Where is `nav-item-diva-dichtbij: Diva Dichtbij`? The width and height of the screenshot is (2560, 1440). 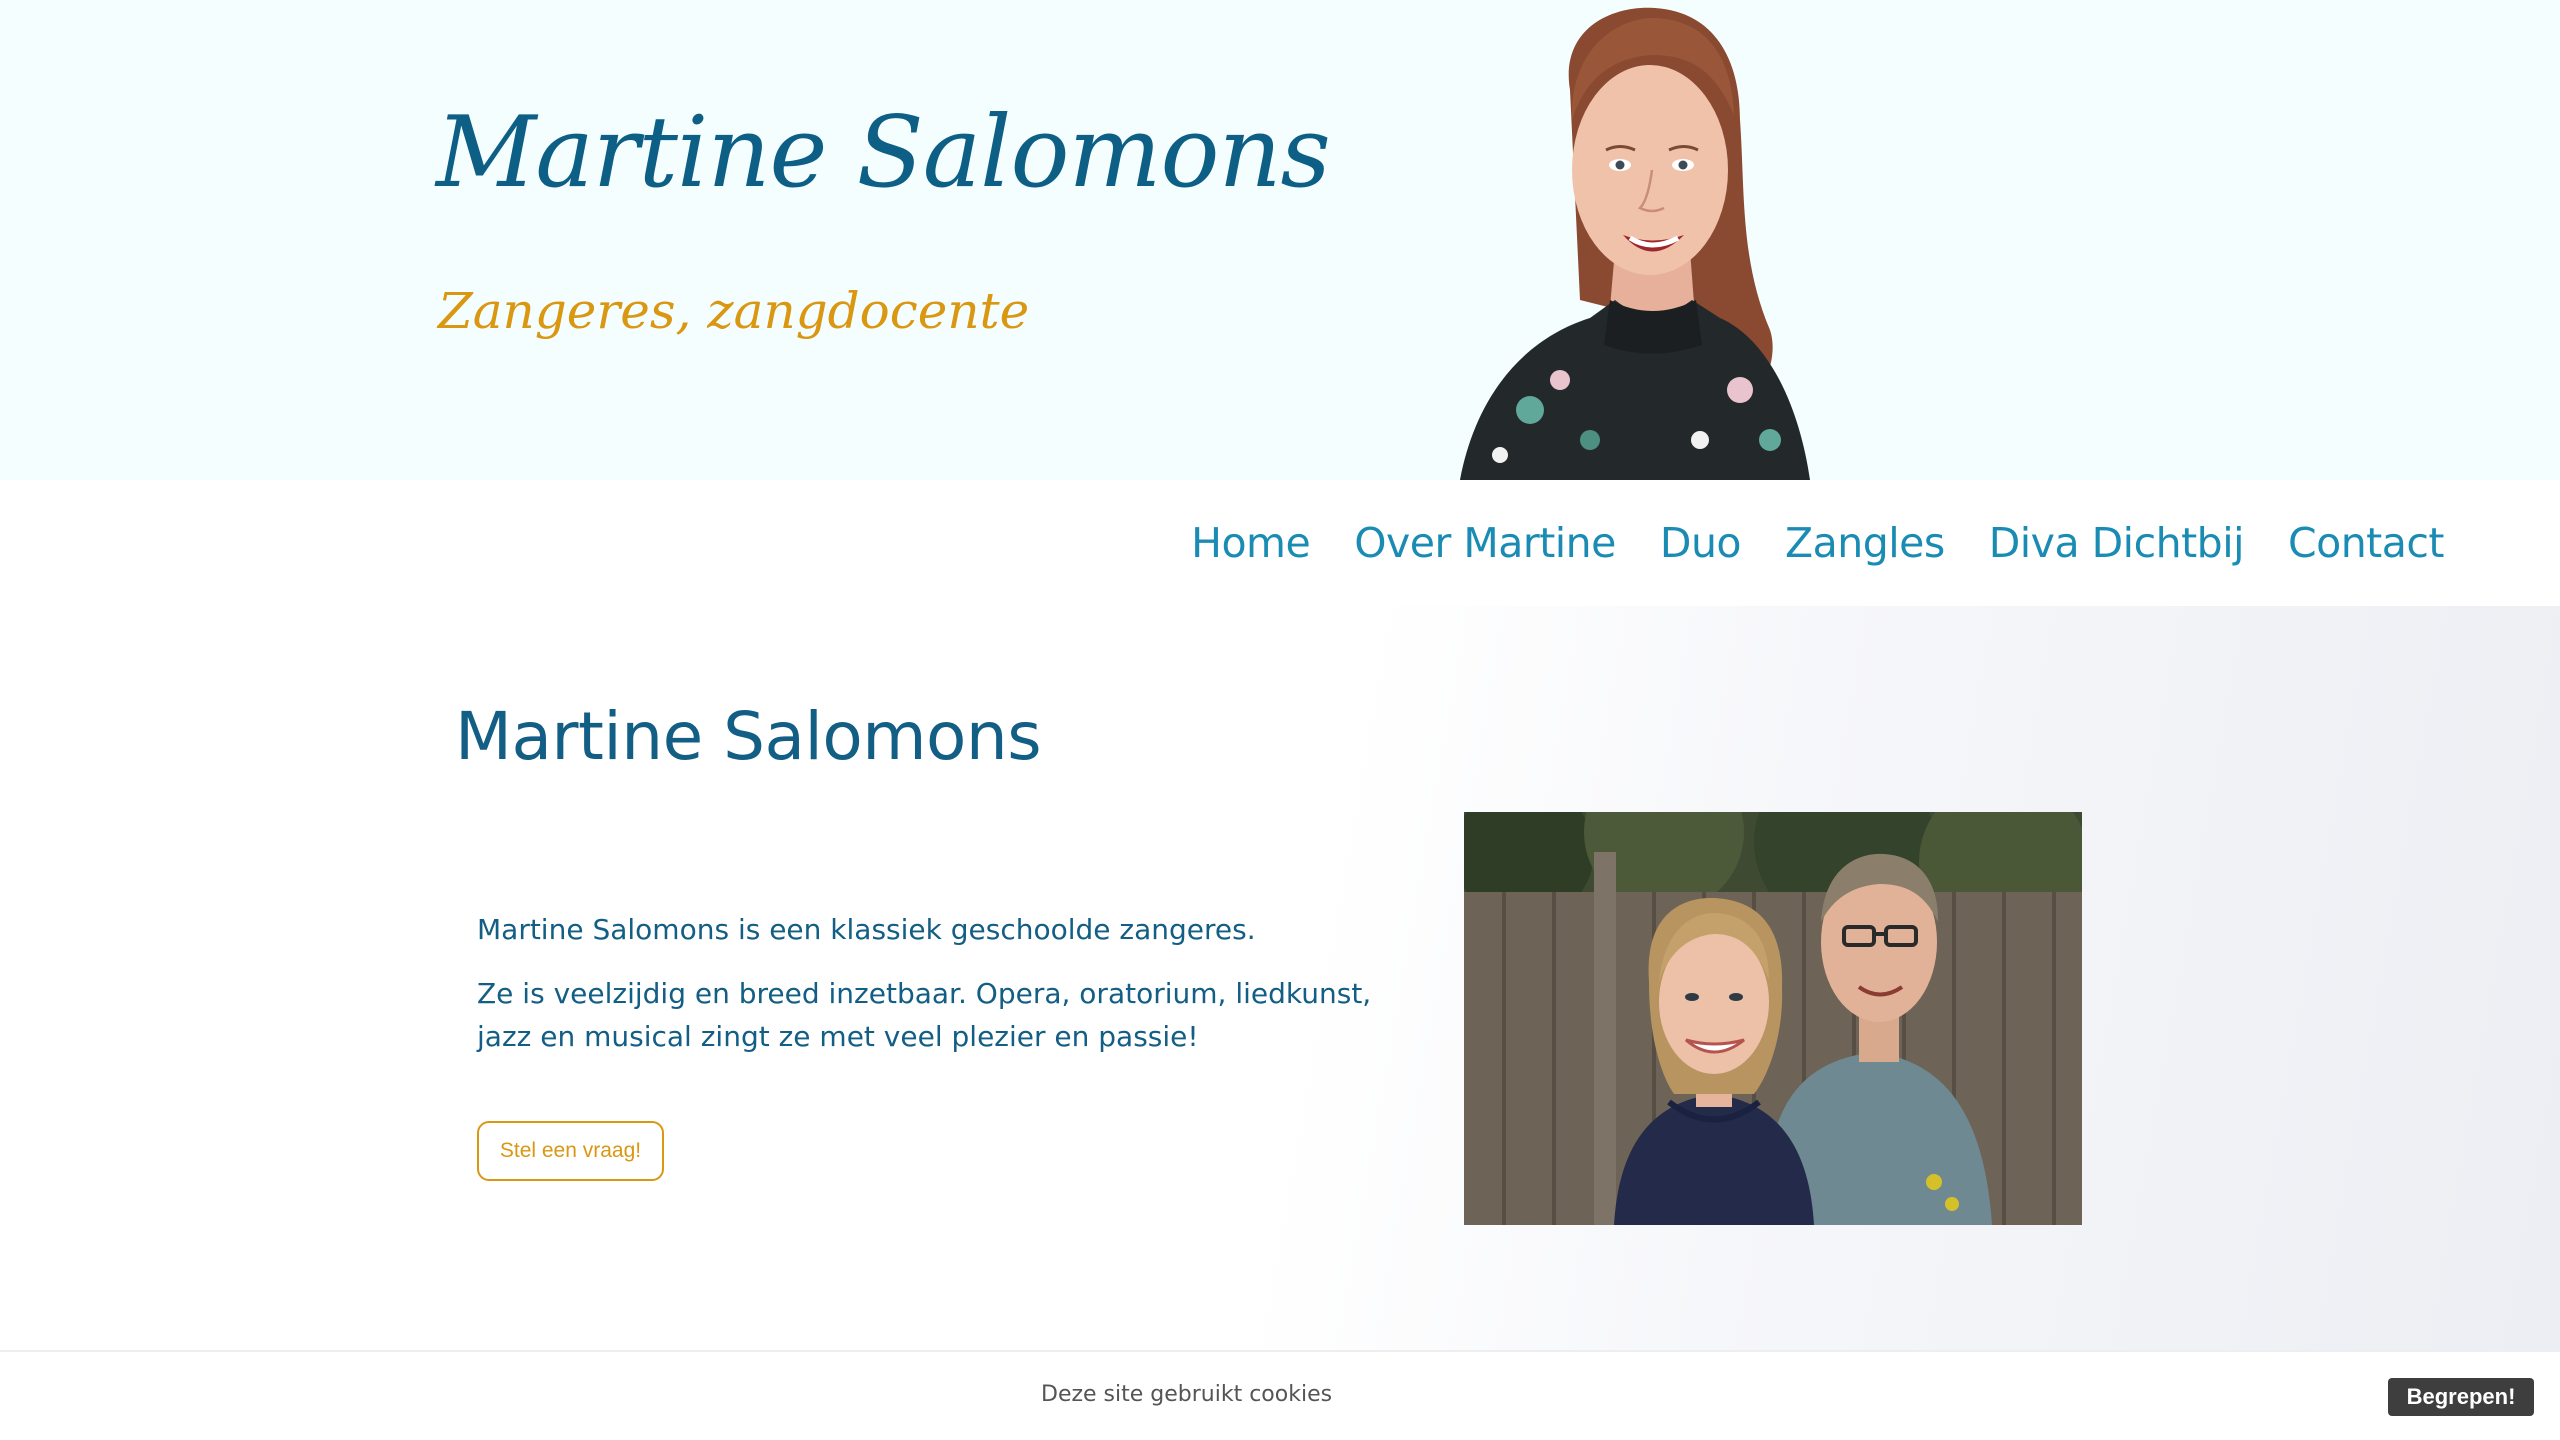
nav-item-diva-dichtbij: Diva Dichtbij is located at coordinates (2117, 543).